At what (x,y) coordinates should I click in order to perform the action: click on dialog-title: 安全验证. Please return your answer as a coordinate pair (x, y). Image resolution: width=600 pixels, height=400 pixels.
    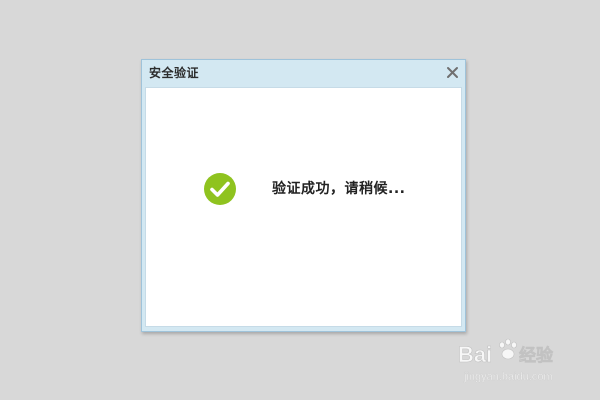
    Looking at the image, I should click on (174, 73).